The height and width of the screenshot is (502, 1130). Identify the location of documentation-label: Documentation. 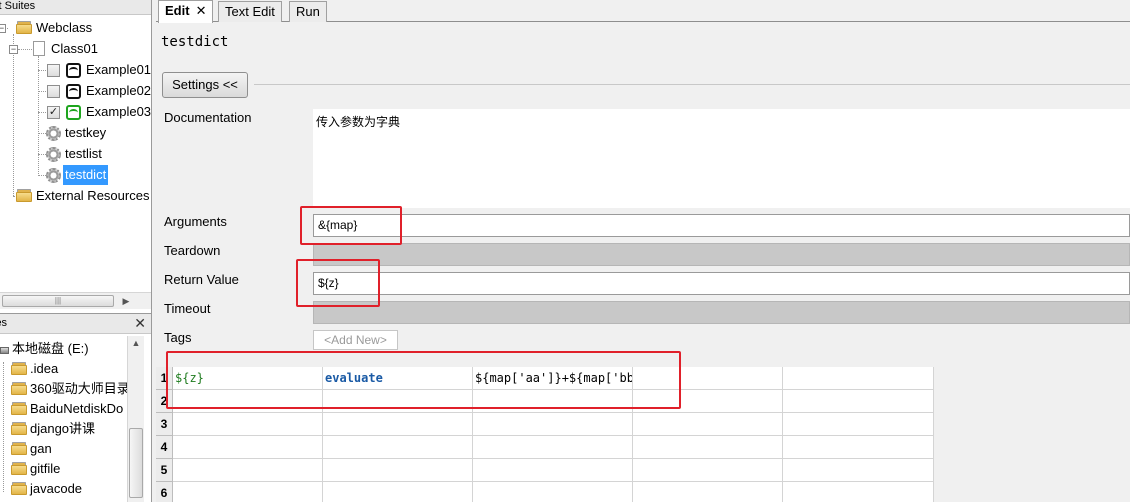
(208, 117).